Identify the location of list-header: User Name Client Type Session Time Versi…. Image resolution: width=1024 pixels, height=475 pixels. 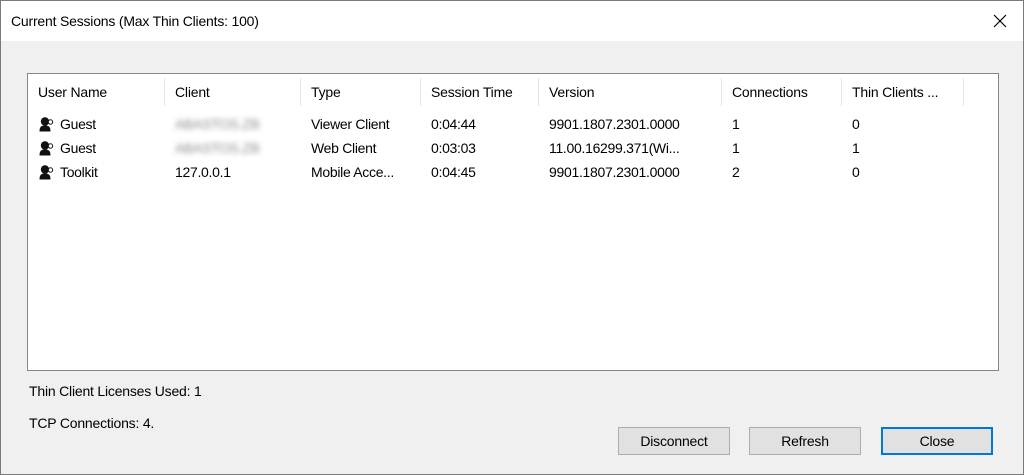
(513, 92).